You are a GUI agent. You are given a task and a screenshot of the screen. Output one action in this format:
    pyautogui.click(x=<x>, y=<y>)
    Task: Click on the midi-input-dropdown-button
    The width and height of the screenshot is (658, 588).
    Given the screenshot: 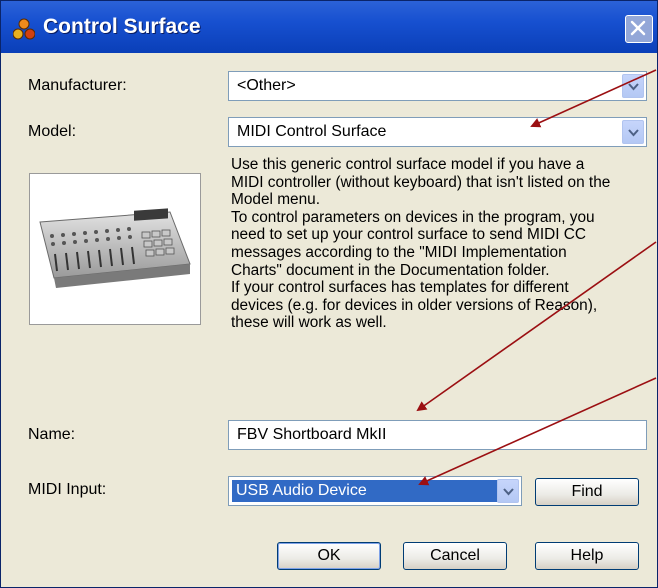 What is the action you would take?
    pyautogui.click(x=508, y=491)
    